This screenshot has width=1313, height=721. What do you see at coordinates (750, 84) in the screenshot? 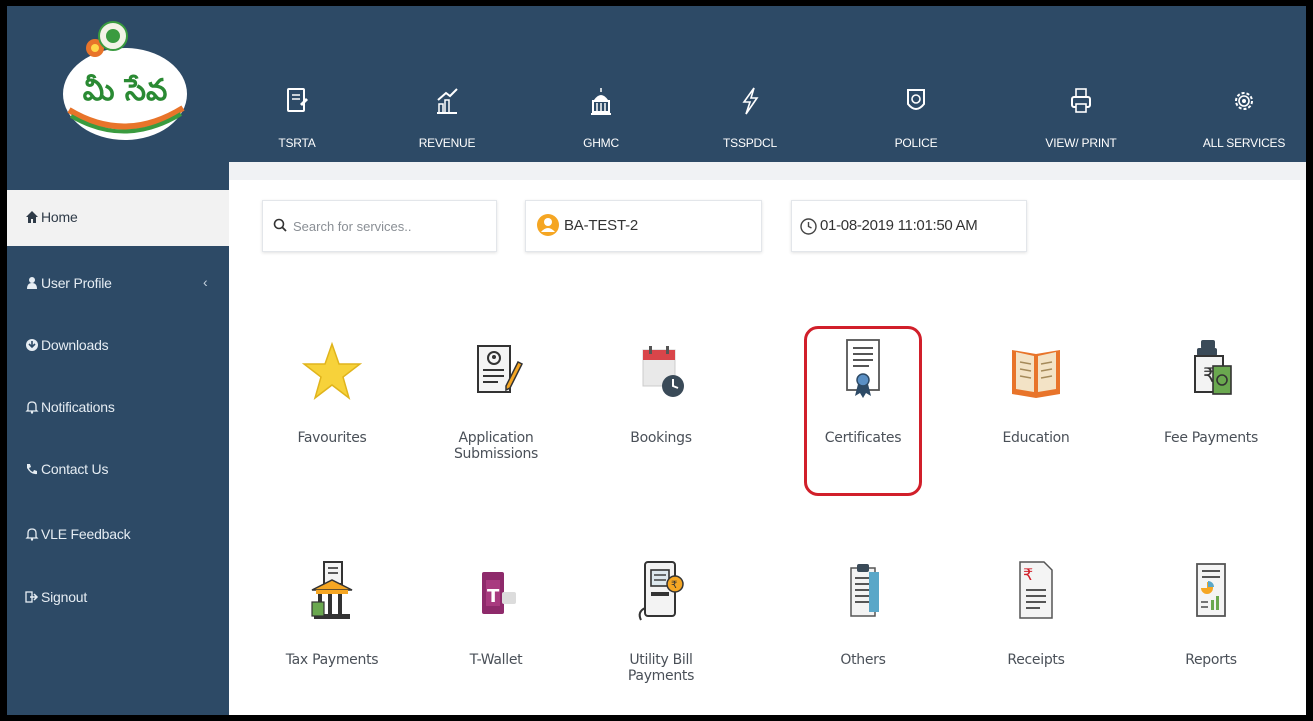
I see `nav-tsspdcl: TSSPDCL` at bounding box center [750, 84].